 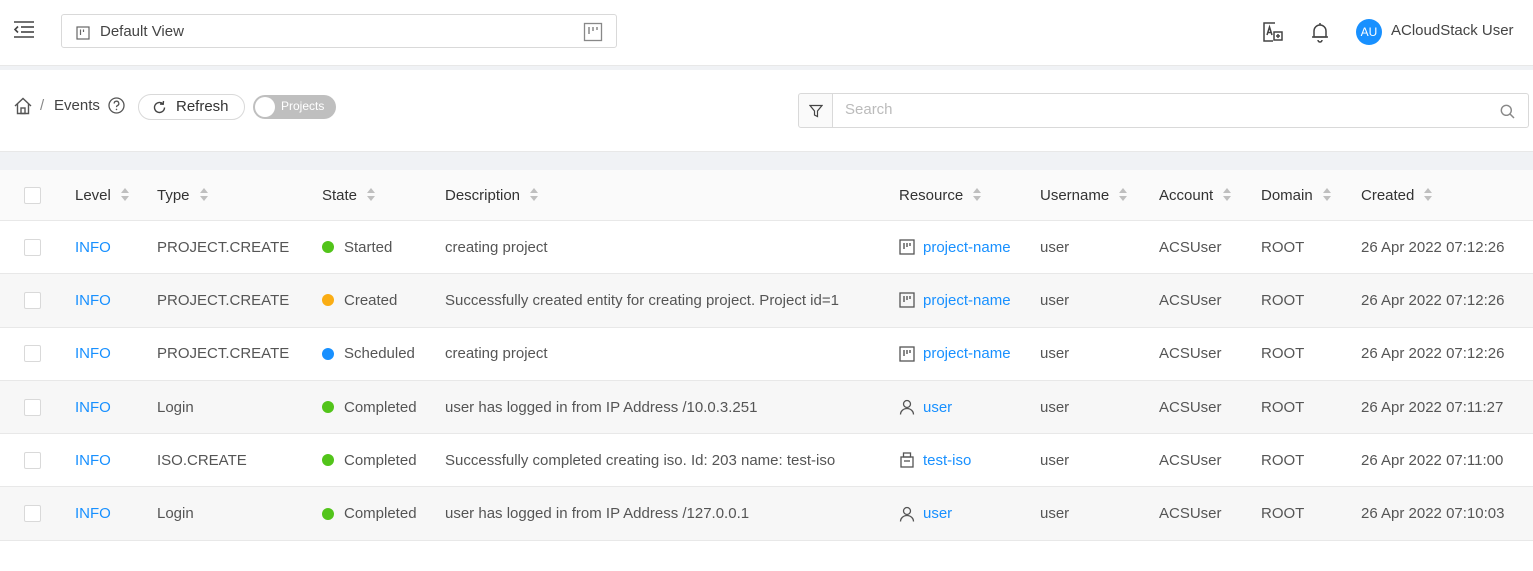 What do you see at coordinates (947, 460) in the screenshot?
I see `resource-link: test-iso` at bounding box center [947, 460].